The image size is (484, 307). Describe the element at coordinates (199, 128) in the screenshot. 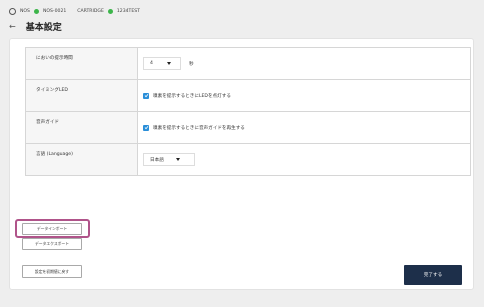

I see `voice-guide-text: 嗅素を提示するときに音声ガイドを再生する` at that location.